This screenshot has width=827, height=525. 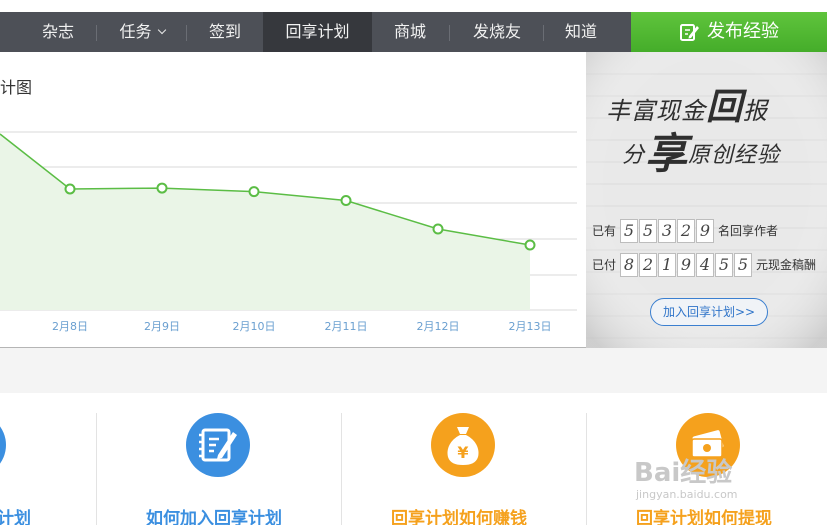 I want to click on nav-item-label: 发烧友, so click(x=496, y=31).